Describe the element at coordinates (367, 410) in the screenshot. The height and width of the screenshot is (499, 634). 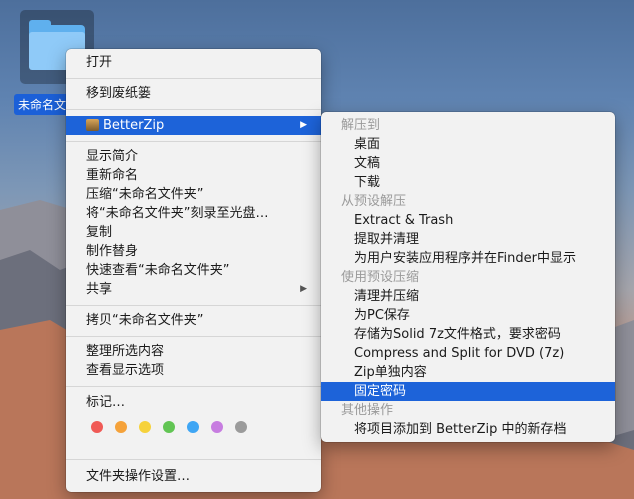
I see `submenu-header-other: 其他操作` at that location.